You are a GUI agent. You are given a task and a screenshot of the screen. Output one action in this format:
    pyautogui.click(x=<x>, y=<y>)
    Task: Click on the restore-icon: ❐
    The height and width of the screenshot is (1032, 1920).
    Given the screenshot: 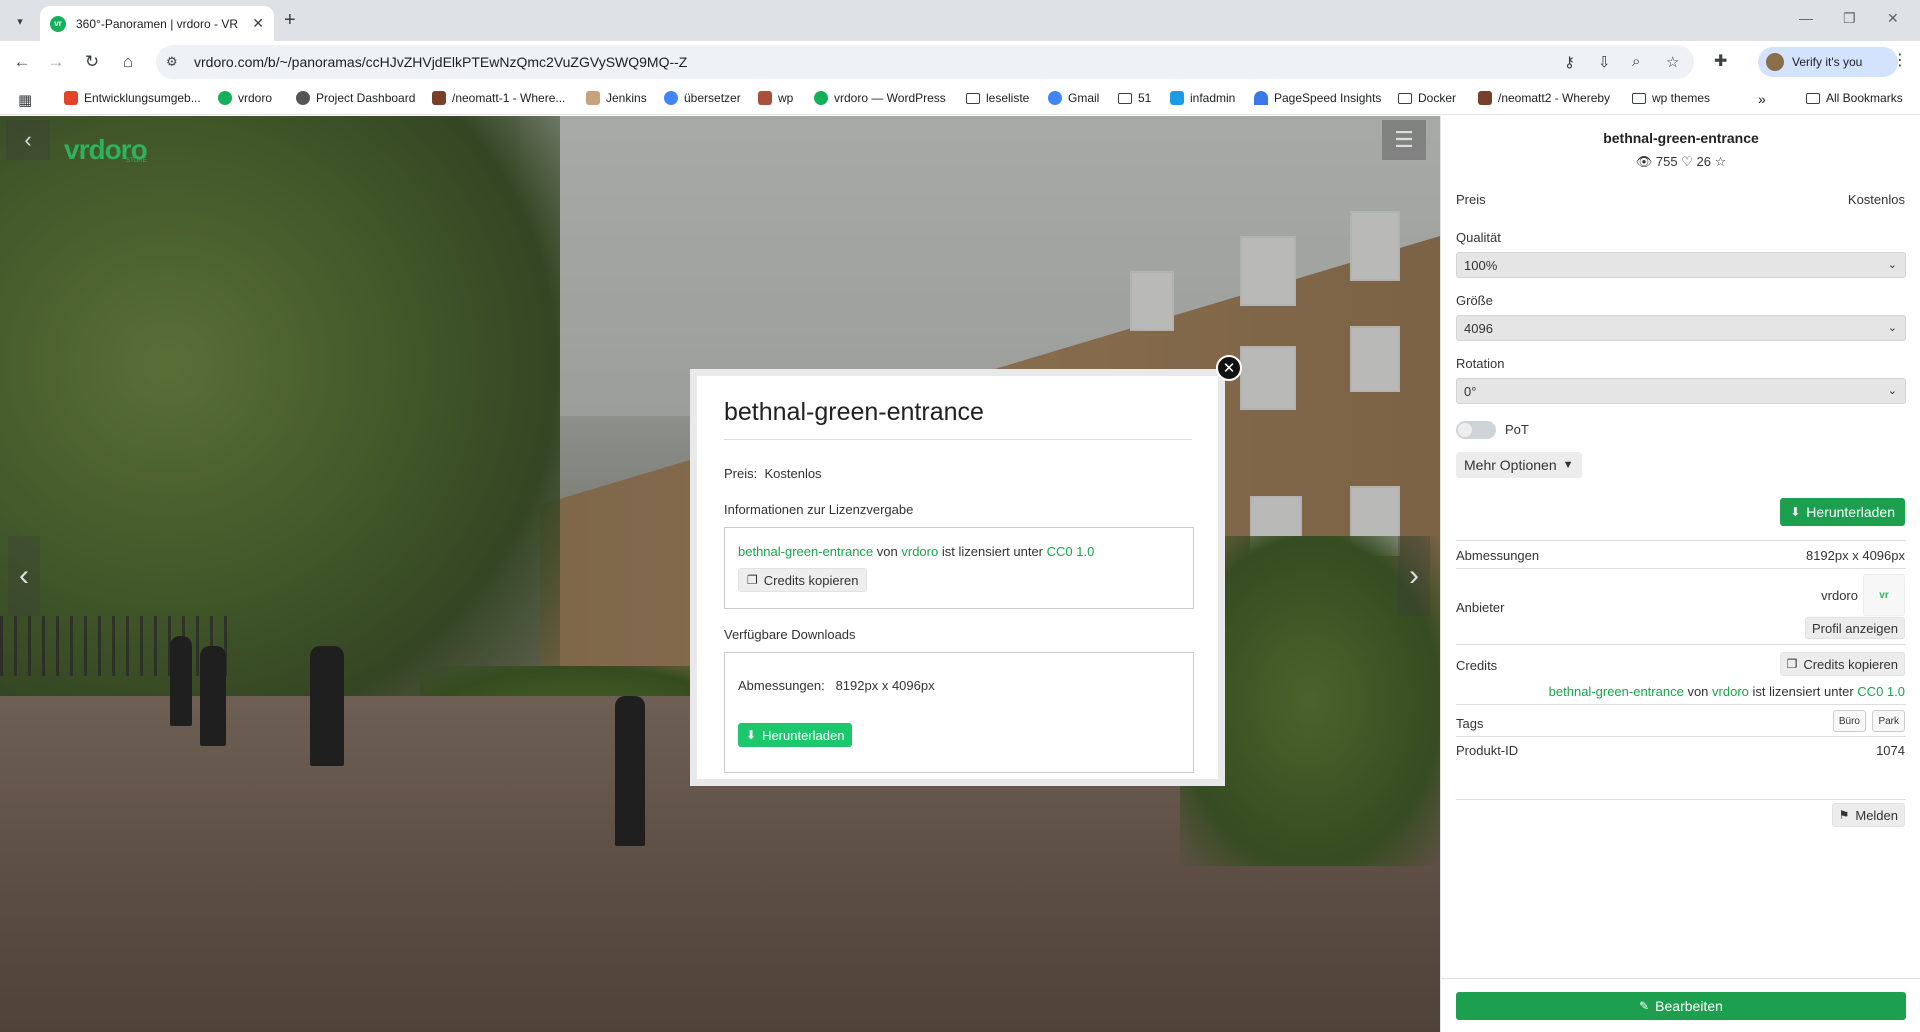 What is the action you would take?
    pyautogui.click(x=1849, y=18)
    